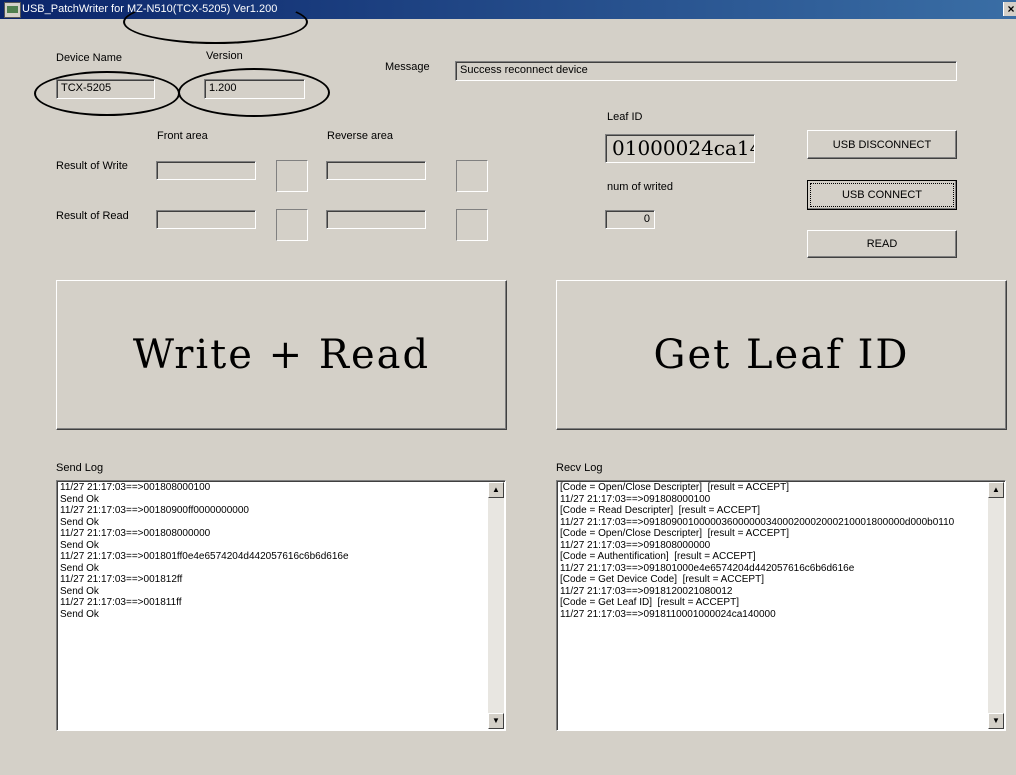 The width and height of the screenshot is (1016, 775). Describe the element at coordinates (649, 602) in the screenshot. I see `log-line: [Code = Get Leaf ID] [result = ACCEPT]` at that location.